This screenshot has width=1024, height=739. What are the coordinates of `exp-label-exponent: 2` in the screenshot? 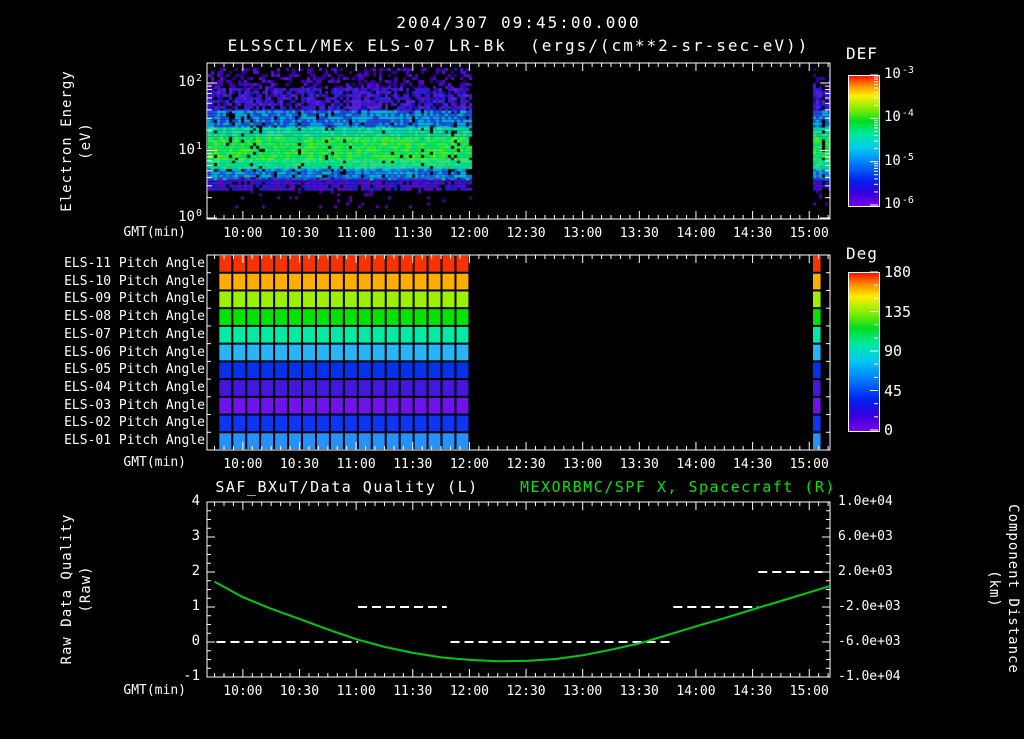 It's located at (198, 78).